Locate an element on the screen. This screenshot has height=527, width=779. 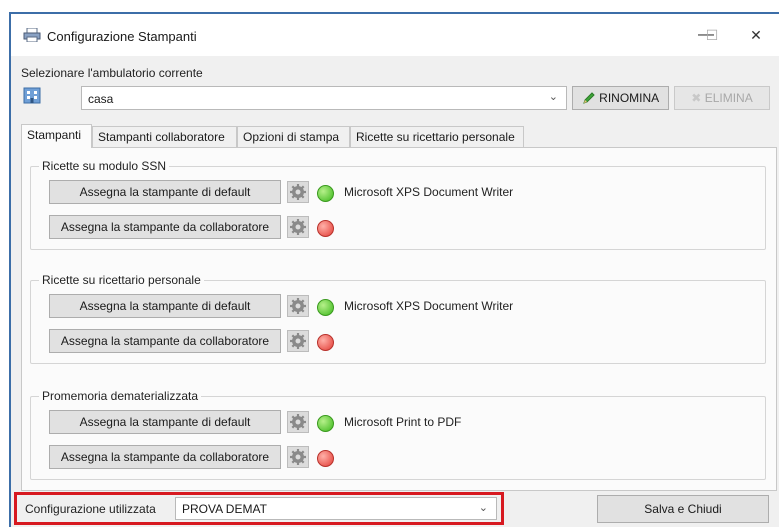
window-title: Configurazione Stampanti is located at coordinates (122, 36).